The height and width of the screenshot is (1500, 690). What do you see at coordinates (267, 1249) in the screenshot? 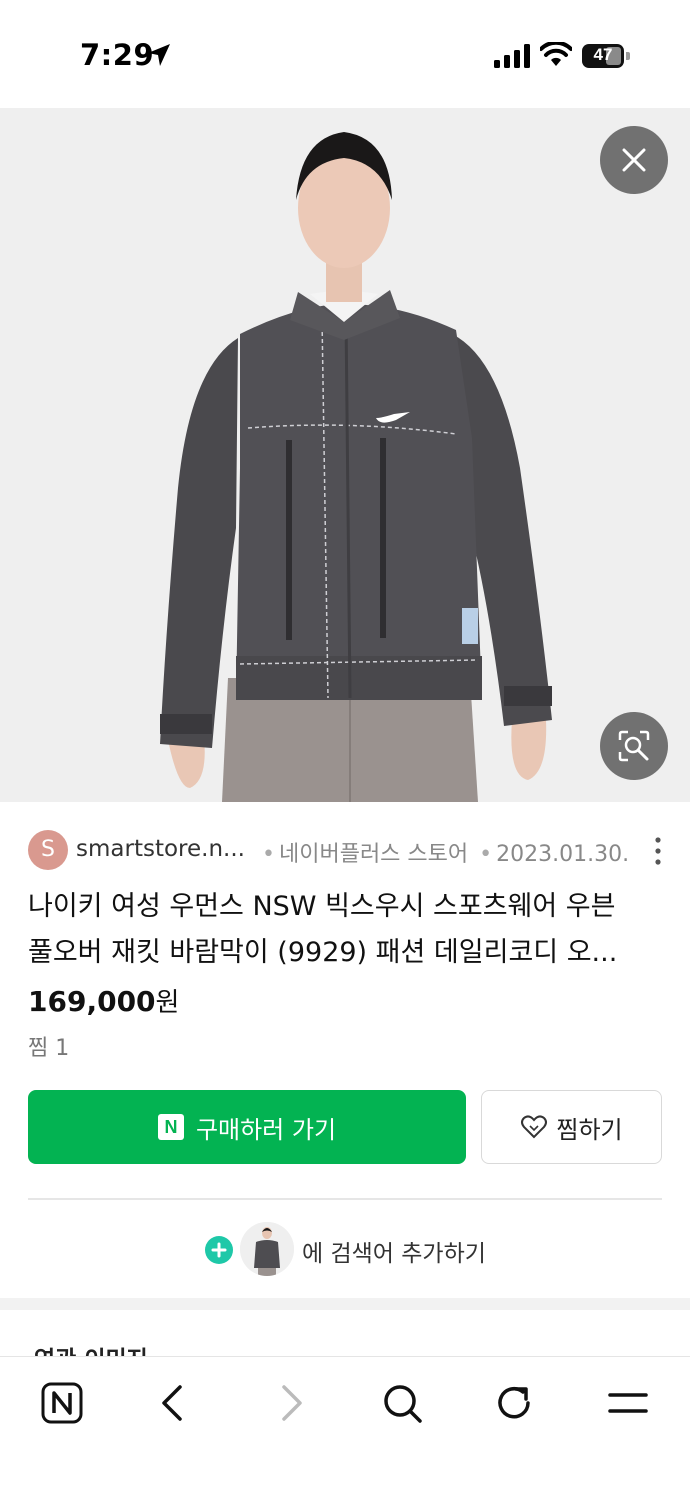
I see `product-thumbnail` at bounding box center [267, 1249].